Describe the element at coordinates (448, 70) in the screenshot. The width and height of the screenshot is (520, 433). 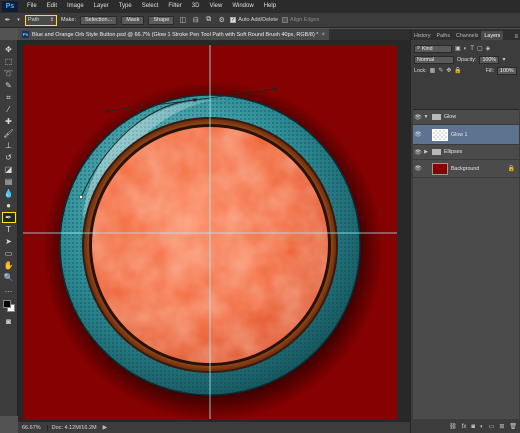
I see `lock-position-icon: ✥` at that location.